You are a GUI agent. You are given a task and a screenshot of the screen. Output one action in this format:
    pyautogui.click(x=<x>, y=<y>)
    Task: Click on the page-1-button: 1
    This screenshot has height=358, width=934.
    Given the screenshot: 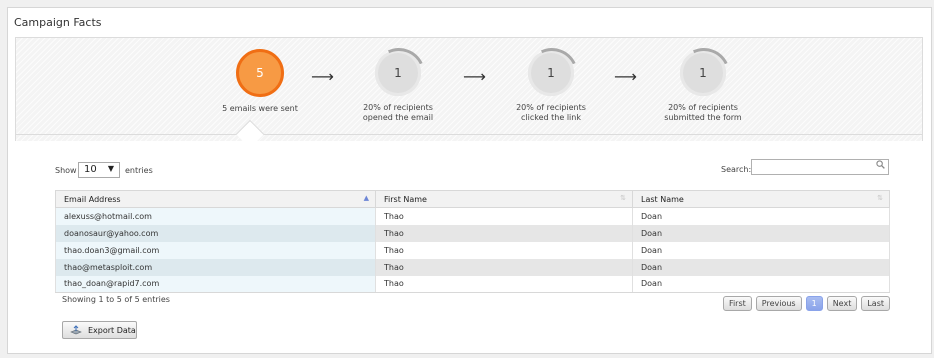 What is the action you would take?
    pyautogui.click(x=814, y=303)
    